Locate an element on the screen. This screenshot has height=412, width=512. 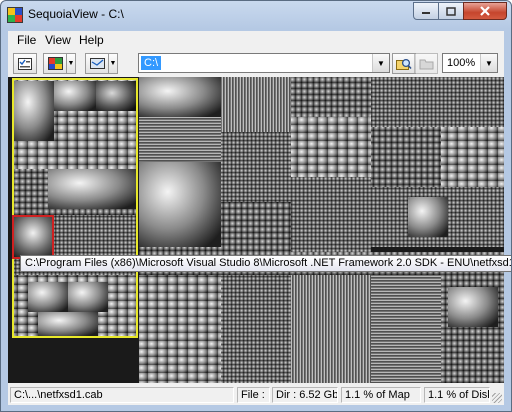
status-map-percent: 1.1 % of Map is located at coordinates (381, 395).